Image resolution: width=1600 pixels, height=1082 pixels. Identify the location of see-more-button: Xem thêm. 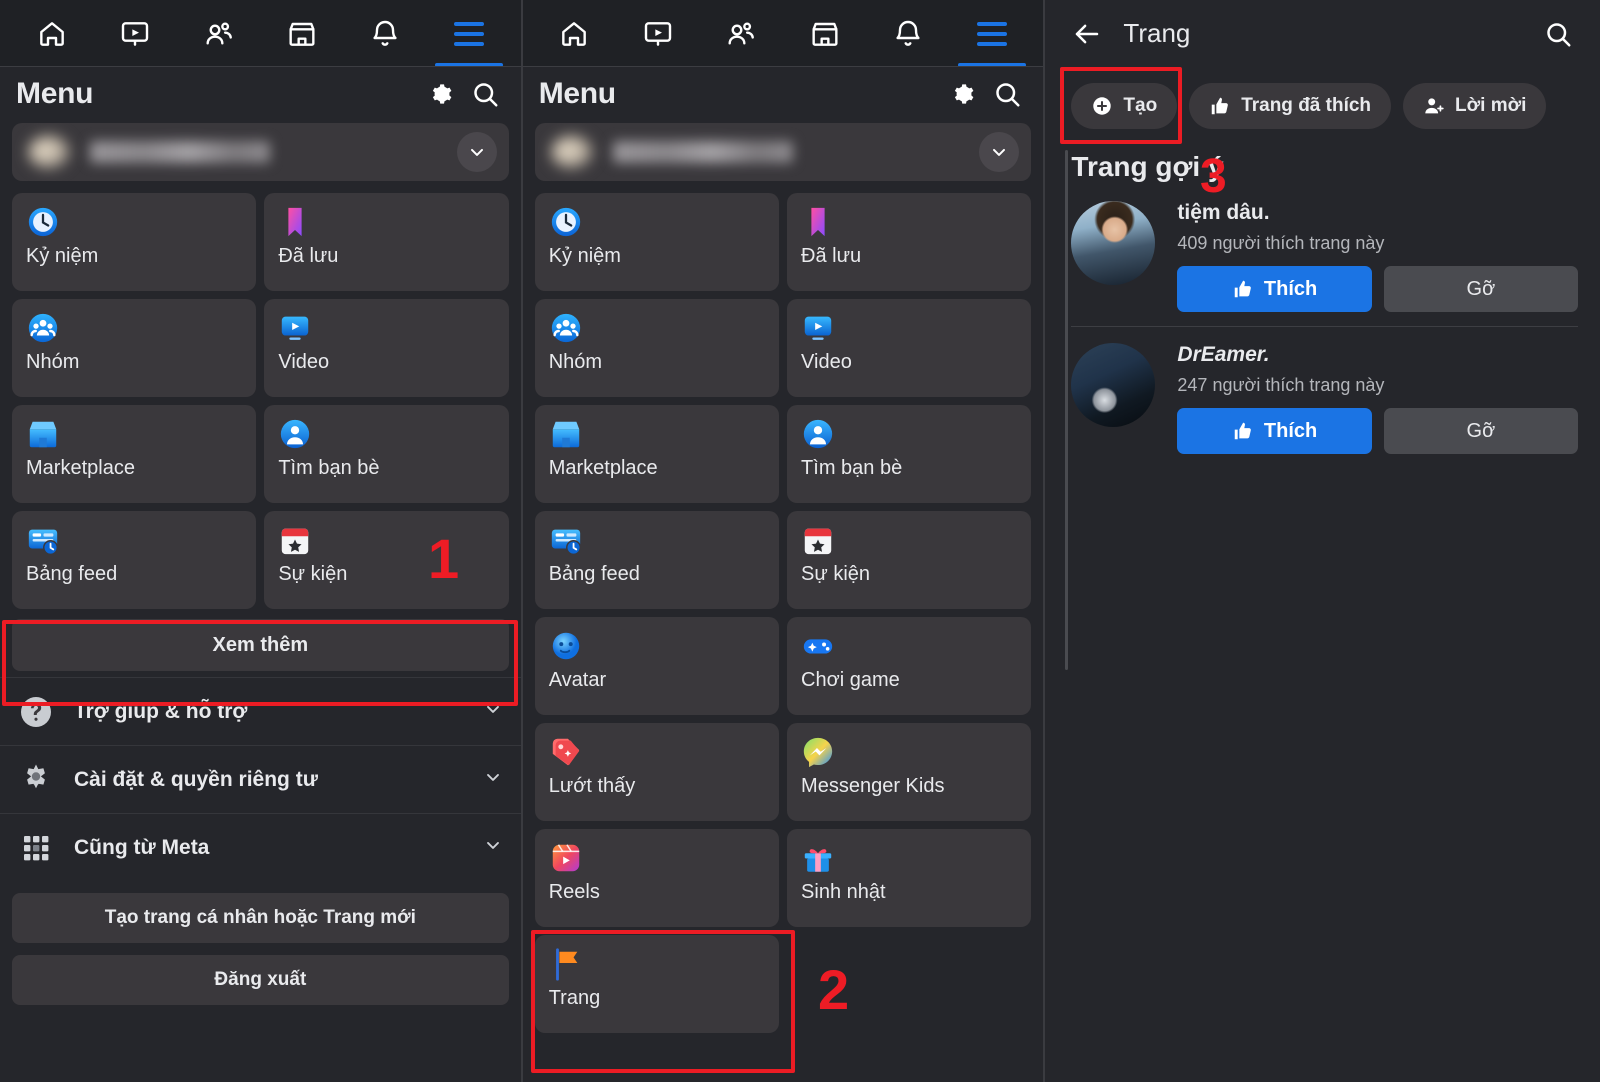
(260, 645).